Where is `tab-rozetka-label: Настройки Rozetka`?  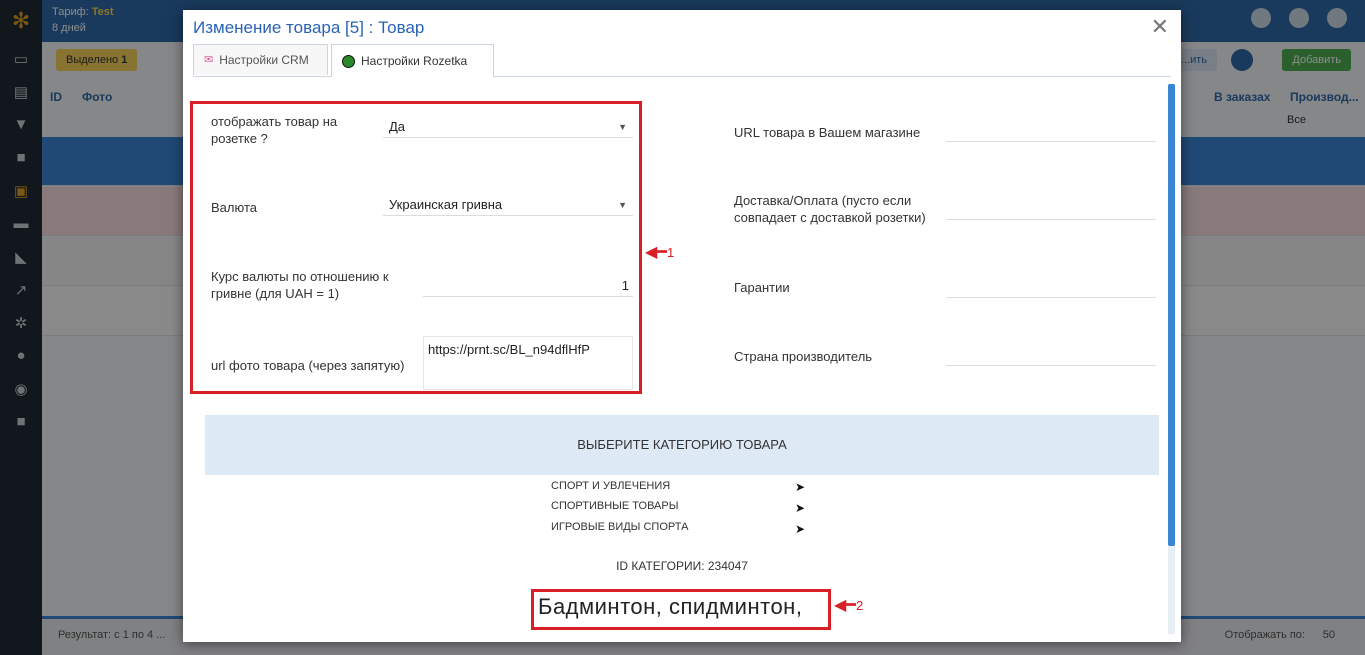
tab-rozetka-label: Настройки Rozetka is located at coordinates (414, 60).